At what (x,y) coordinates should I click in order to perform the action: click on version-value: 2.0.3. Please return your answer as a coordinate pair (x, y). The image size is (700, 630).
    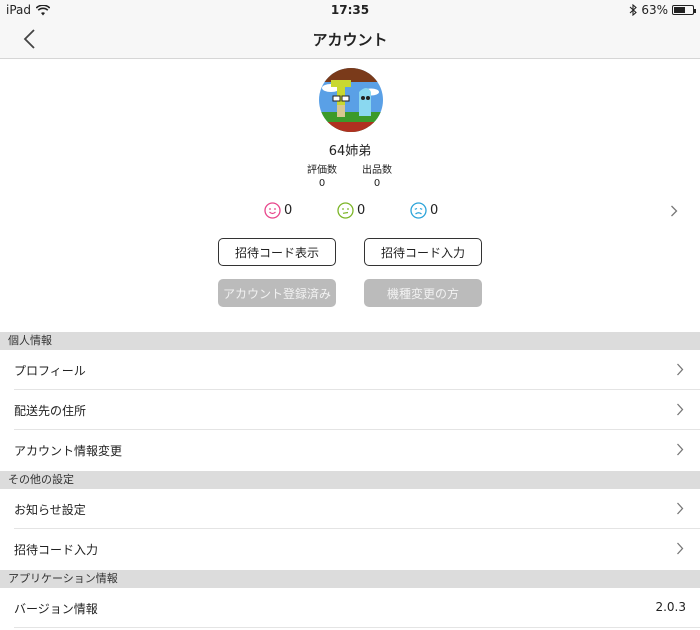
    Looking at the image, I should click on (670, 607).